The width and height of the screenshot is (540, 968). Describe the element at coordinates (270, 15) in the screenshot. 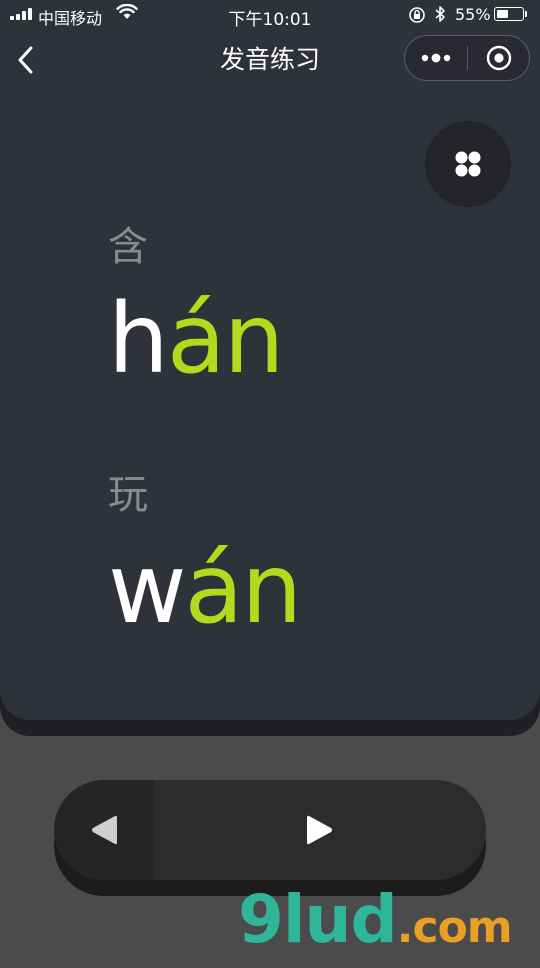

I see `status-bar: 中国移动 下午10:01 55%` at that location.